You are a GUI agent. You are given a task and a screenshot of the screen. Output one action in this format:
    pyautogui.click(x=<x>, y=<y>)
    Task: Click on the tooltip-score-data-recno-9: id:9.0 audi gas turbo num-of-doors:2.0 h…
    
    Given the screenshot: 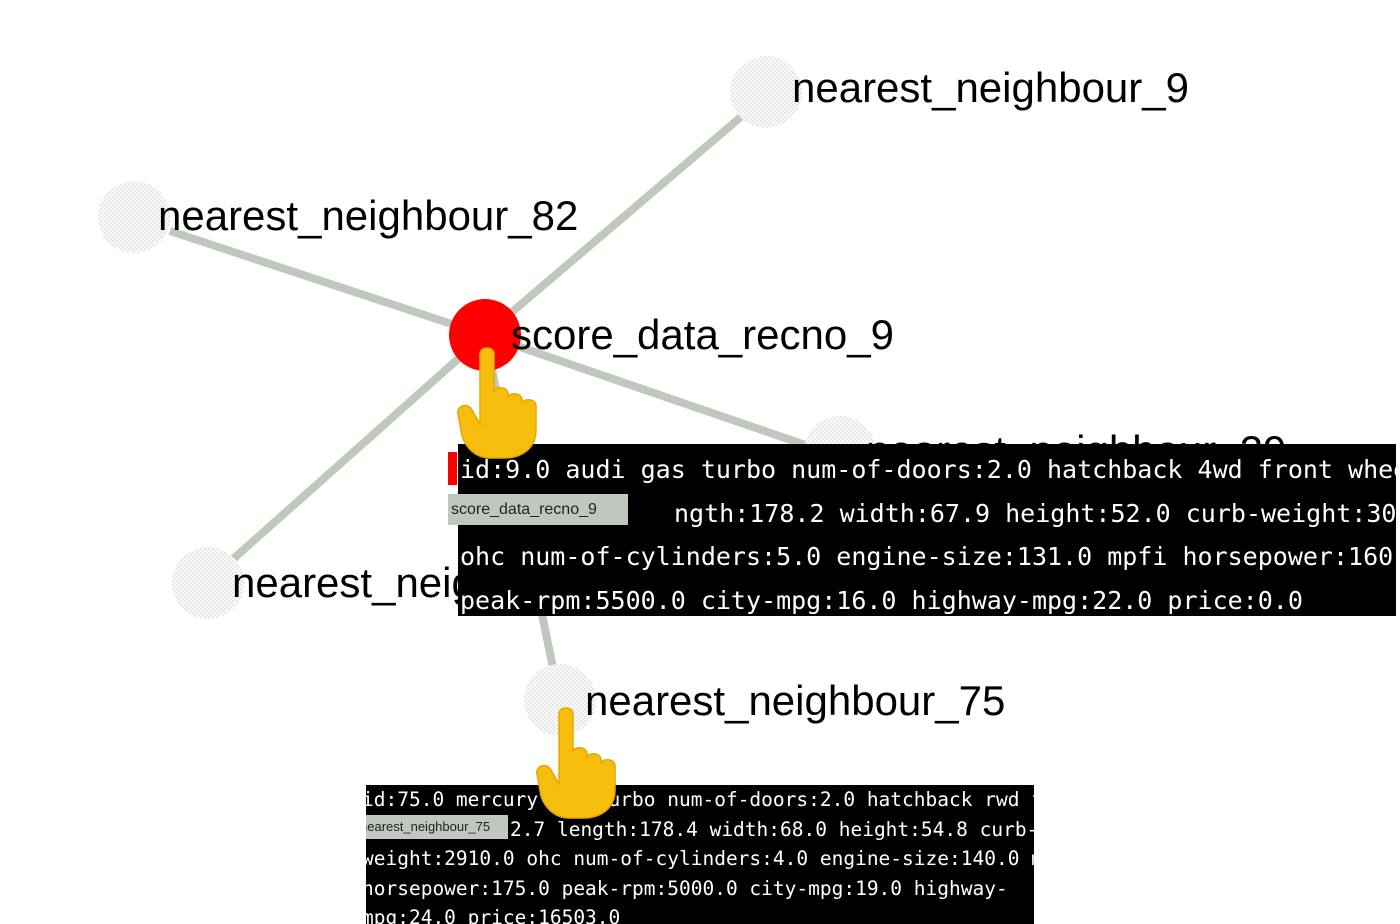 What is the action you would take?
    pyautogui.click(x=927, y=530)
    